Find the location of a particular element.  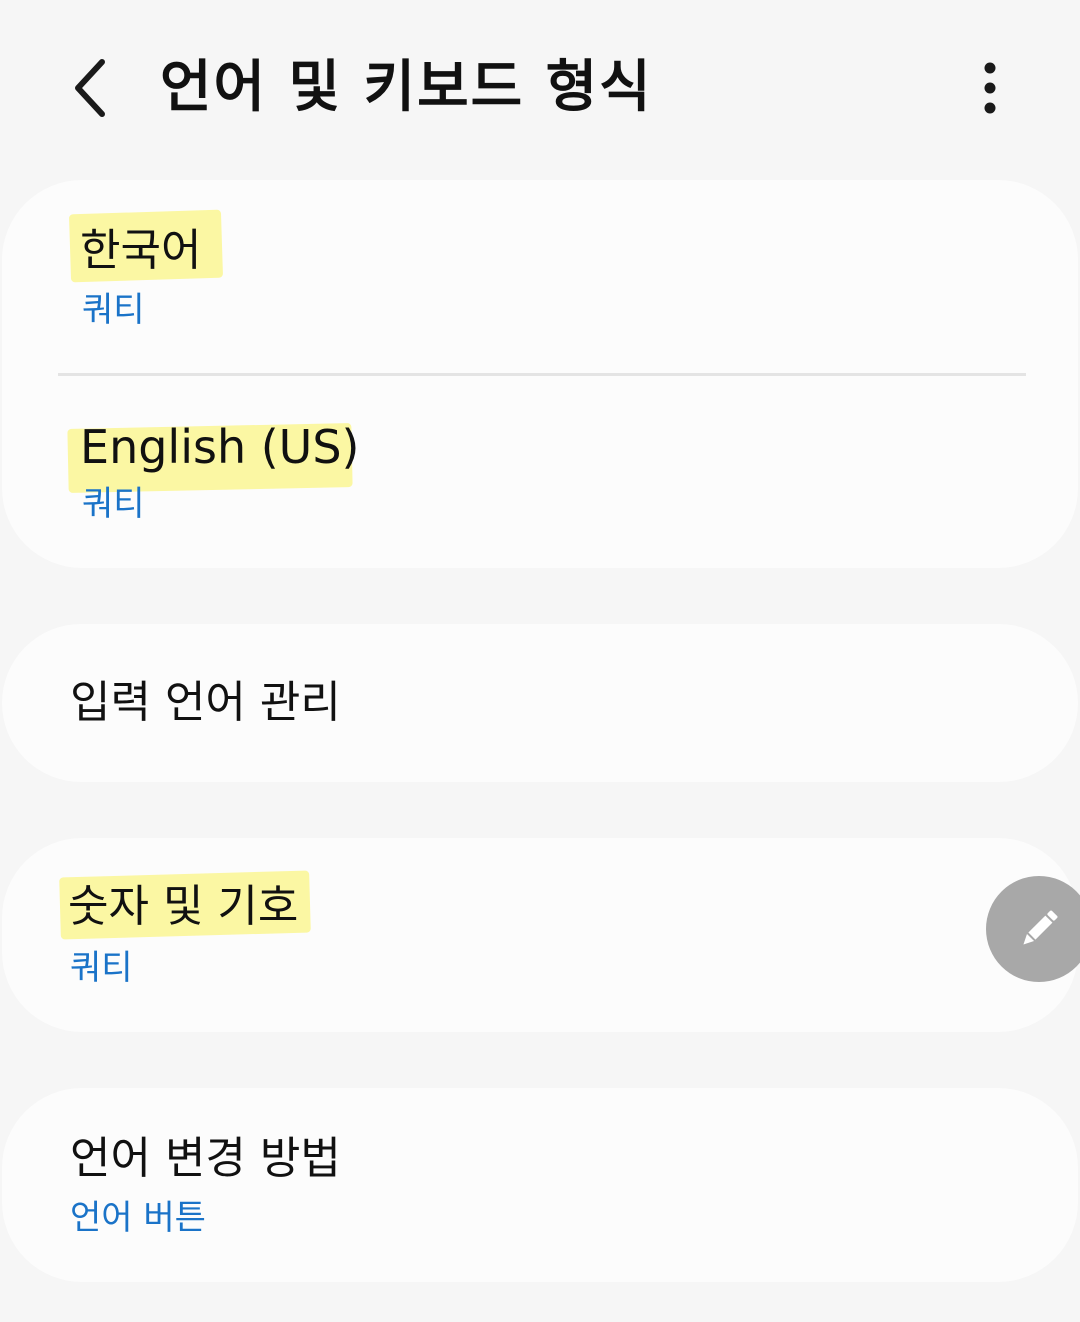

chevron-left-icon is located at coordinates (90, 88).